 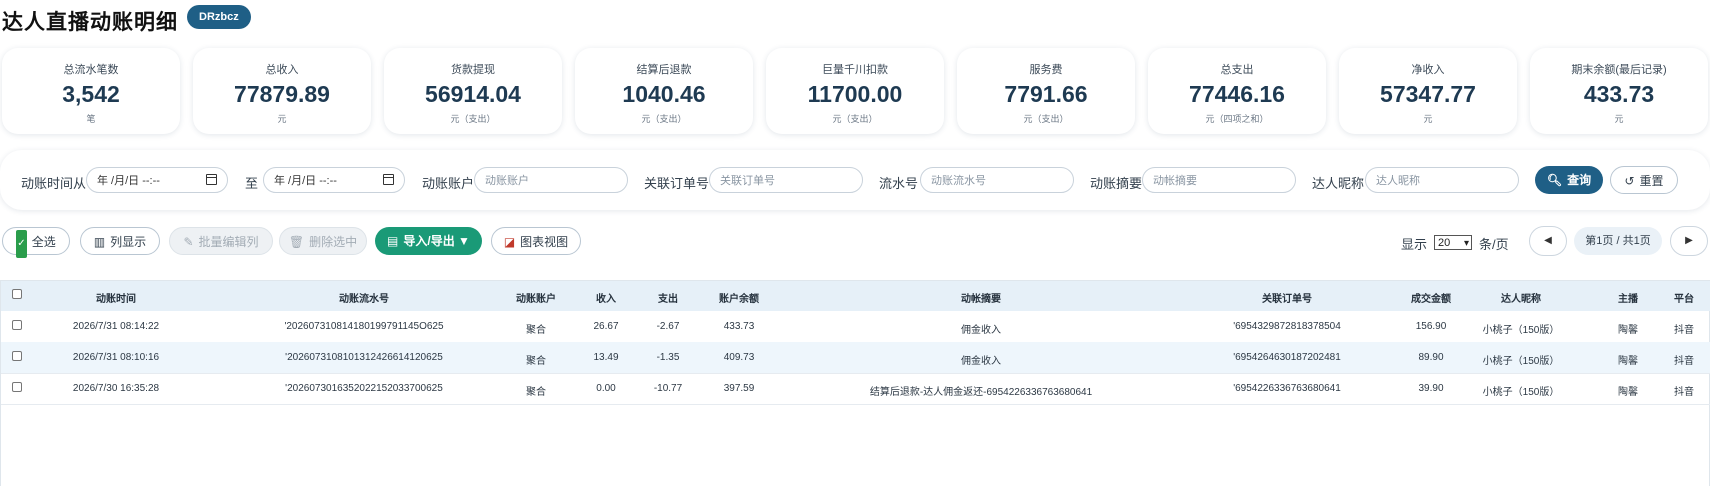 What do you see at coordinates (1554, 180) in the screenshot?
I see `search-icon: 🔍︎` at bounding box center [1554, 180].